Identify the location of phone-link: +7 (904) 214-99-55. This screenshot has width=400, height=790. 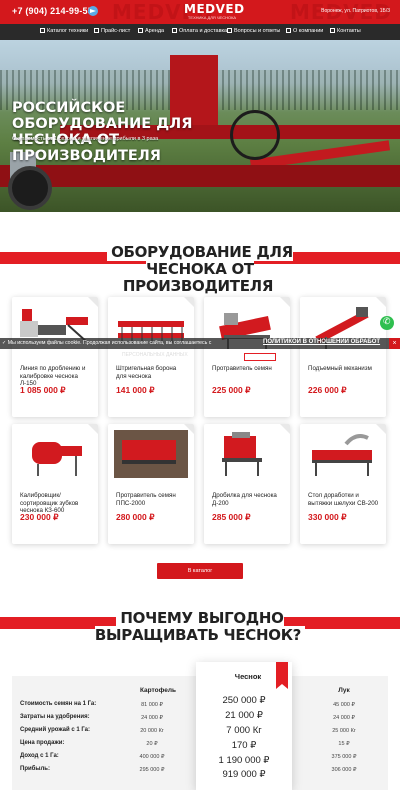
(52, 11).